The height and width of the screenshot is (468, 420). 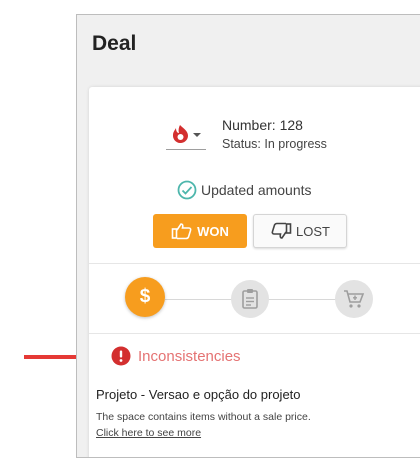 I want to click on inconsistency-item: Projeto - Versao e opção do projeto, so click(x=198, y=394).